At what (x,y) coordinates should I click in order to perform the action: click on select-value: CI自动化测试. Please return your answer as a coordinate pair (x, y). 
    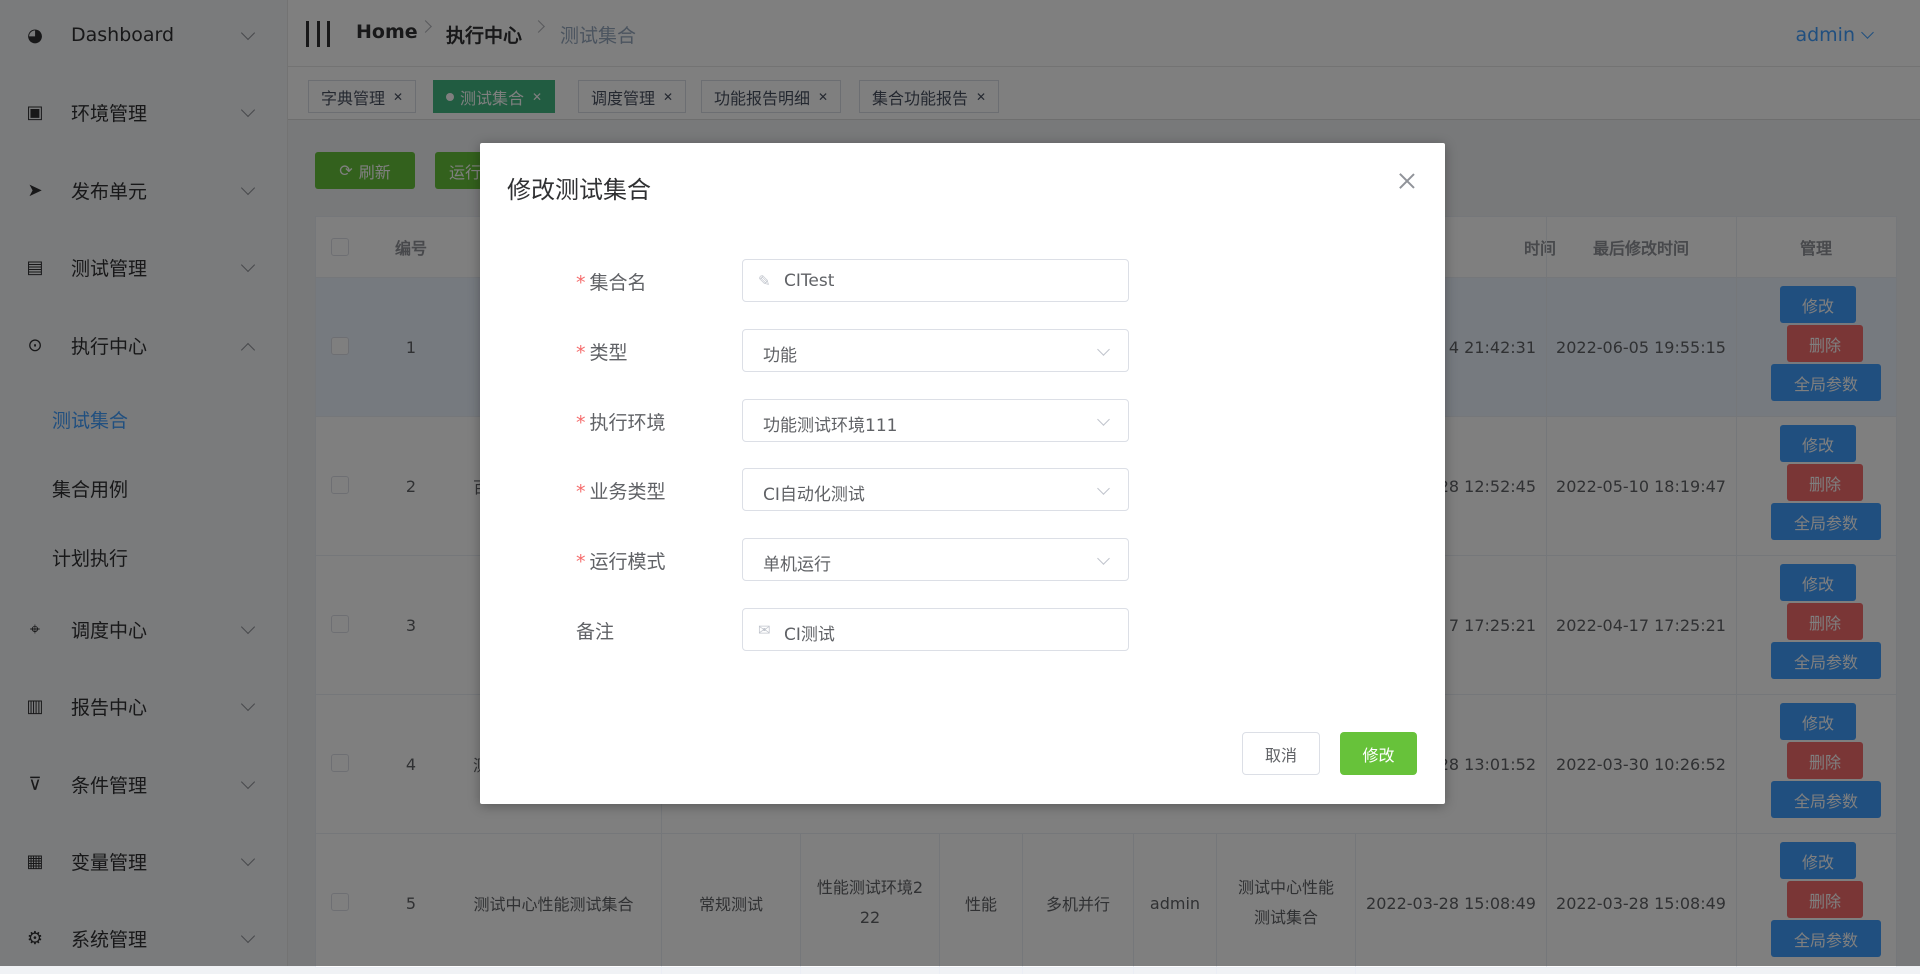
    Looking at the image, I should click on (814, 495).